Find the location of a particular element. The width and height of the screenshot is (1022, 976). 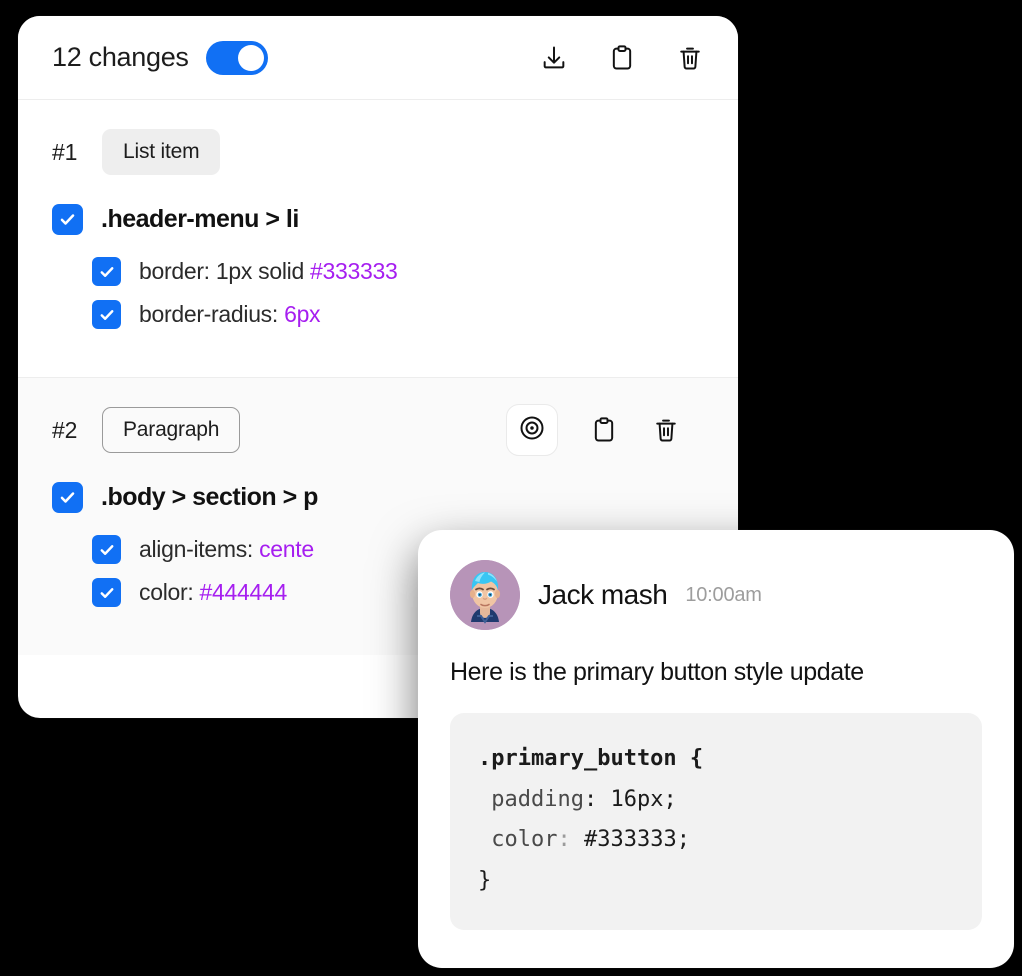

comment-timestamp: 10:00am is located at coordinates (723, 594).